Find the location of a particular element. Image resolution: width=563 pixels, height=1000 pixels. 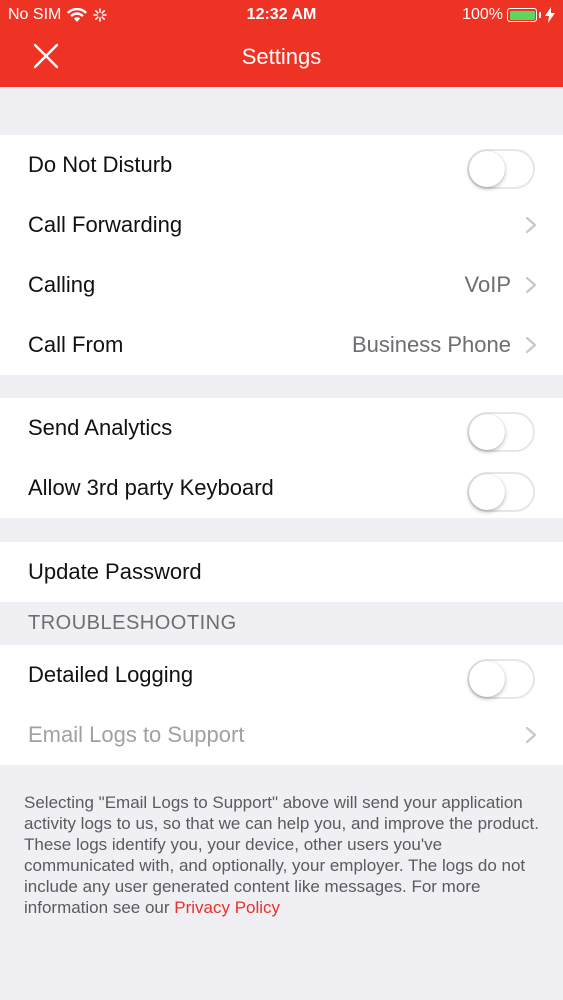

battery-icon is located at coordinates (522, 15).